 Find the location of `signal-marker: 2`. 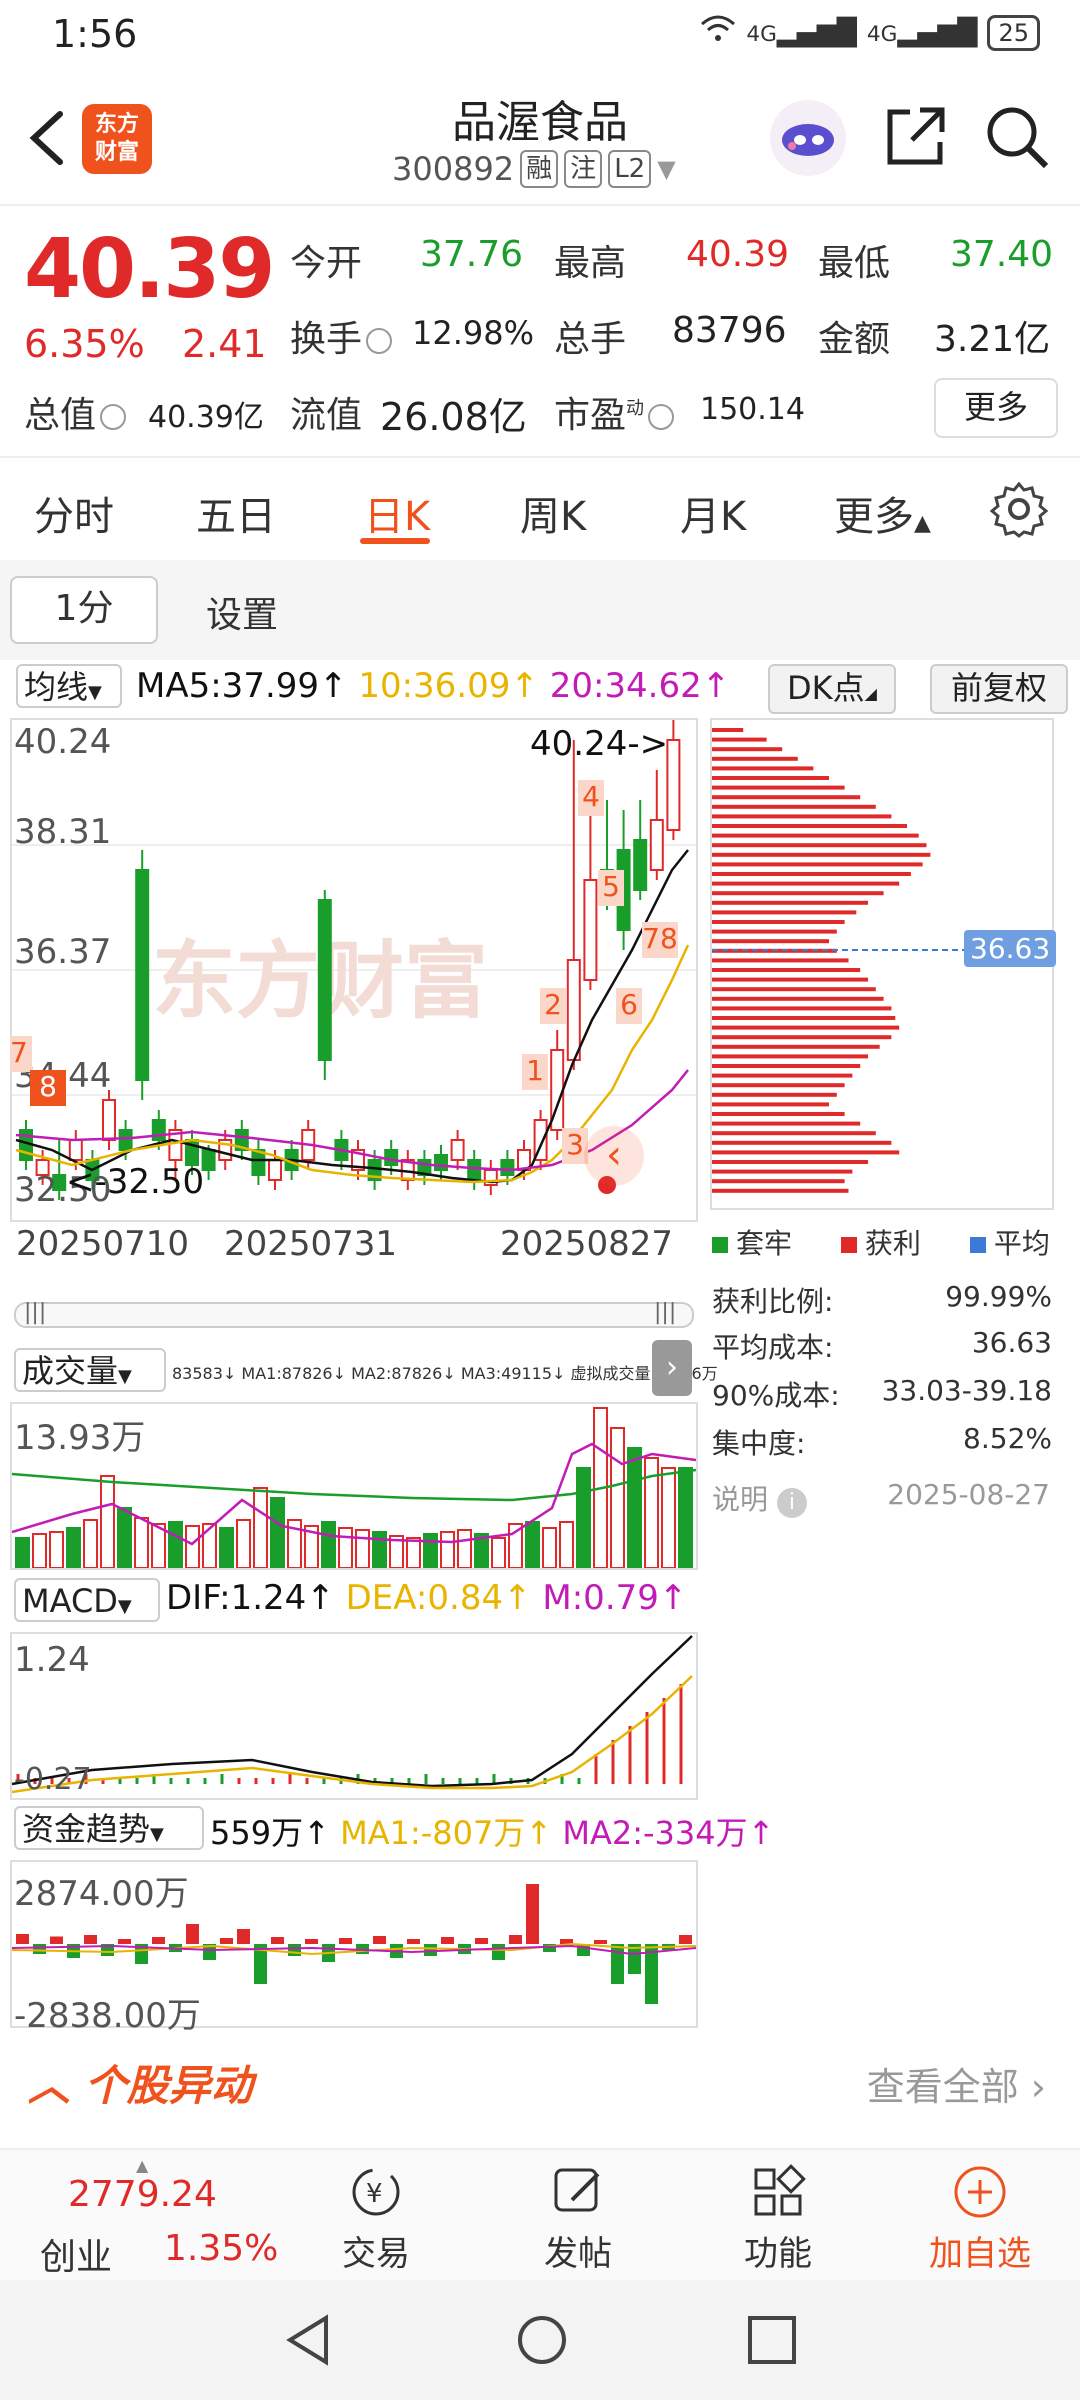

signal-marker: 2 is located at coordinates (553, 1006).